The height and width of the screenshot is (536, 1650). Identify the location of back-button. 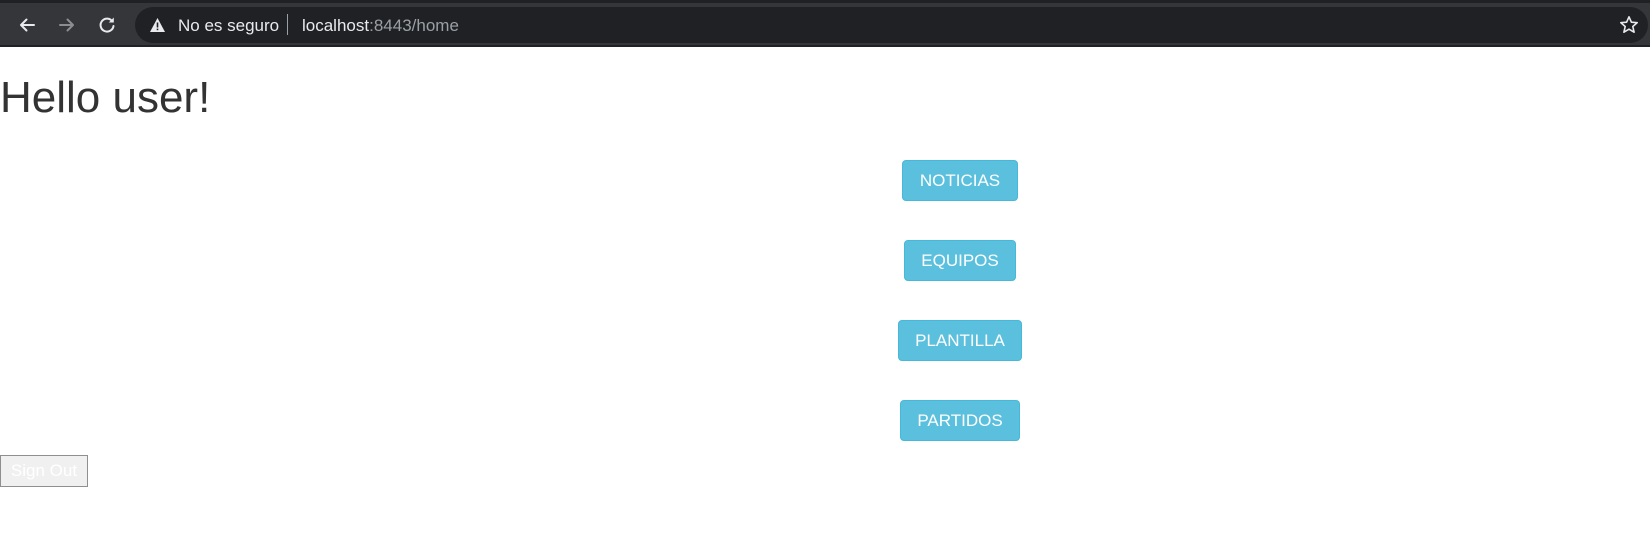
(27, 25).